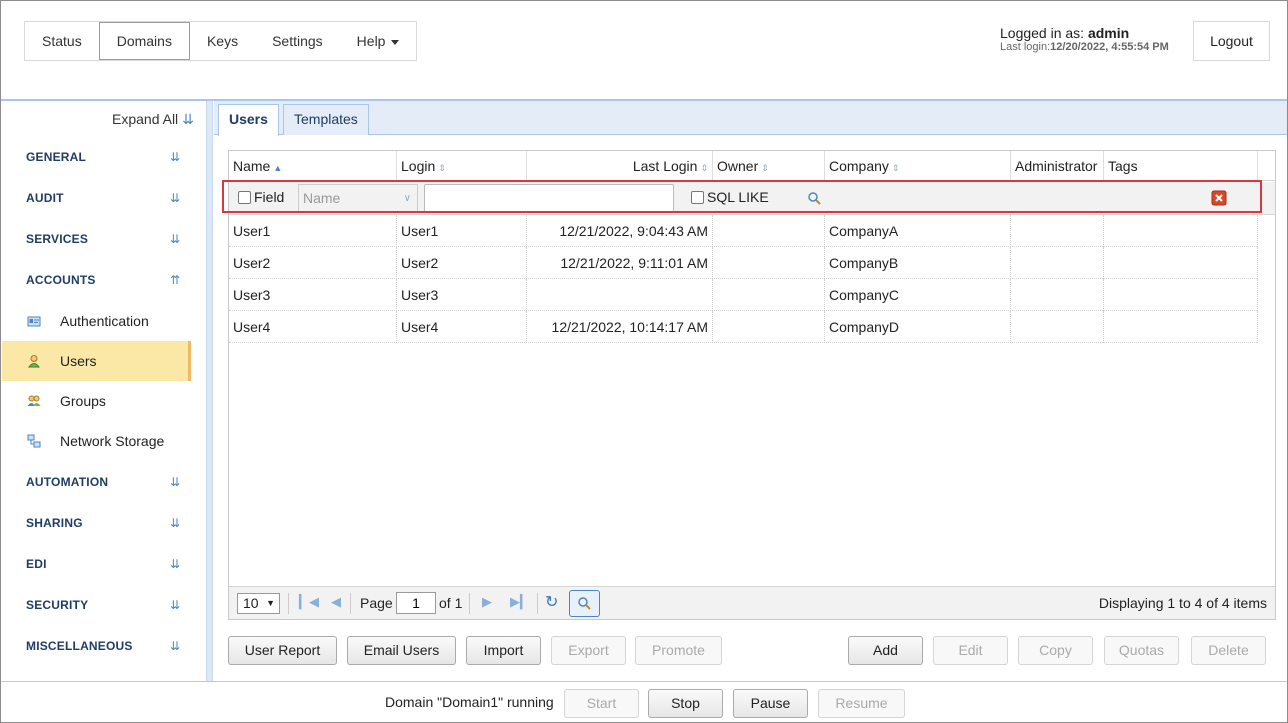 The width and height of the screenshot is (1288, 723). I want to click on column-header-name: Name ▲, so click(313, 166).